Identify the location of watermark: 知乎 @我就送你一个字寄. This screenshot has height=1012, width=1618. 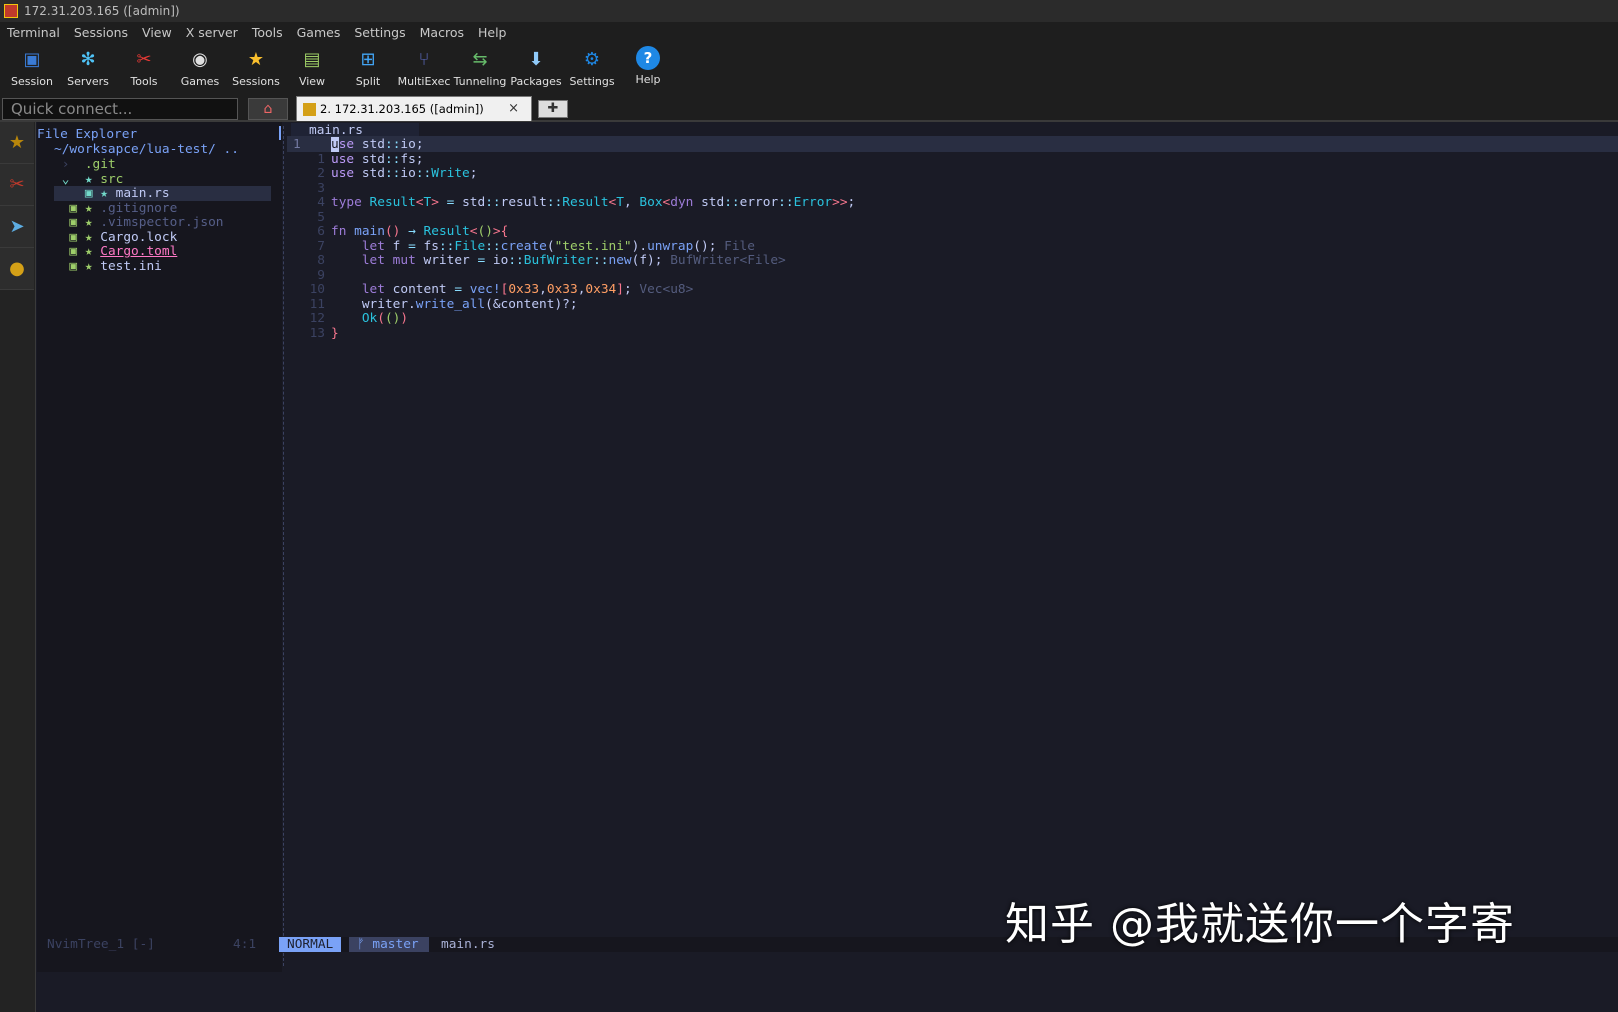
(1260, 924).